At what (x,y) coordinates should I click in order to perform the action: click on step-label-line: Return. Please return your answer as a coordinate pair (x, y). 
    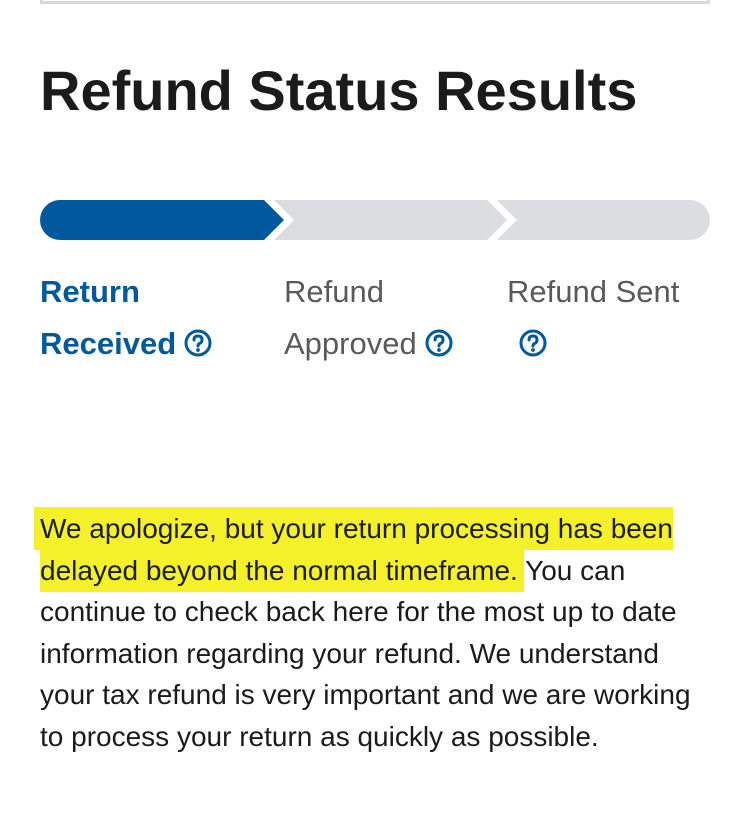
    Looking at the image, I should click on (90, 291).